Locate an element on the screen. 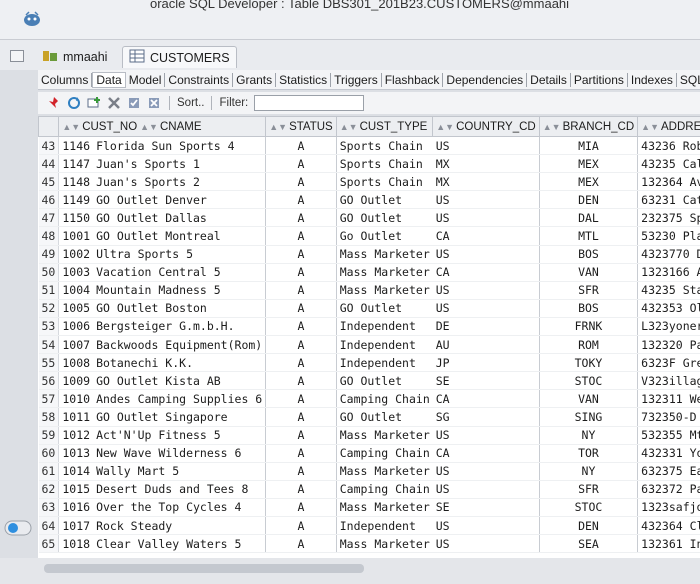 This screenshot has height=584, width=700. column-header-address1: ▲▼ADDRESS1 is located at coordinates (668, 126).